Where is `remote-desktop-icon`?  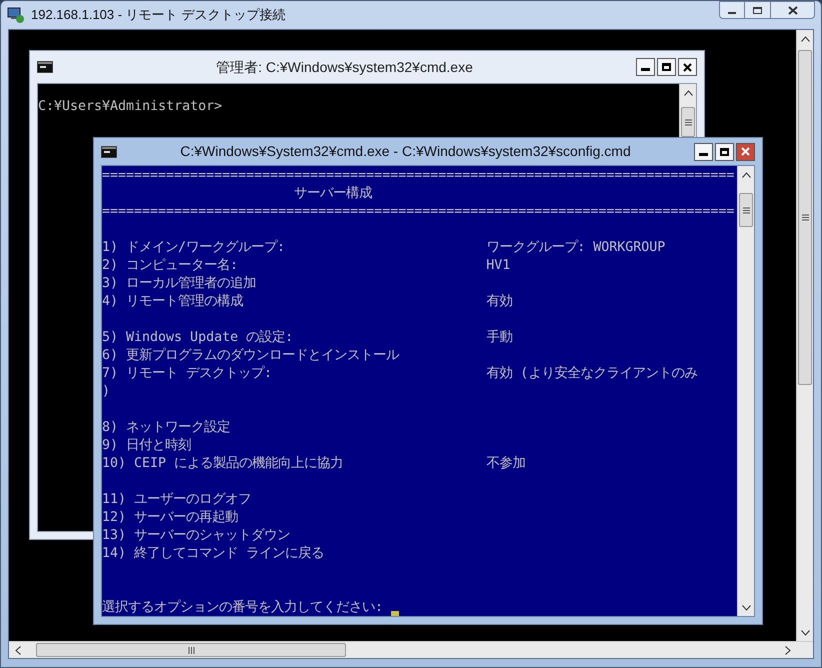 remote-desktop-icon is located at coordinates (16, 15).